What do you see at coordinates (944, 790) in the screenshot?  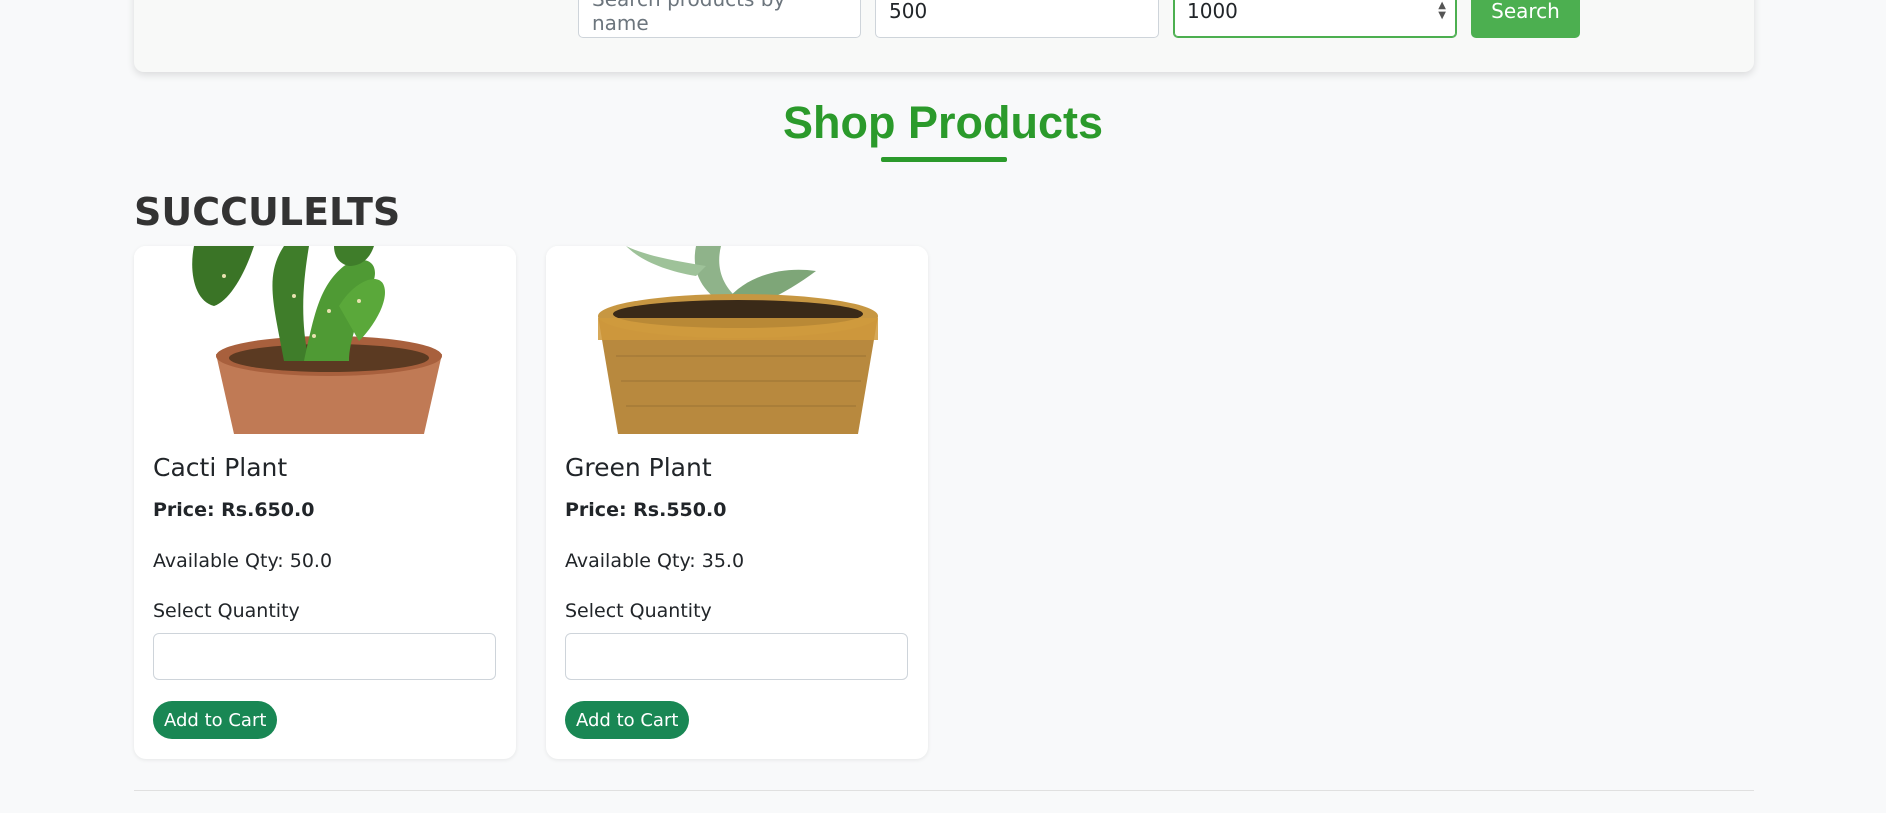 I see `section-divider` at bounding box center [944, 790].